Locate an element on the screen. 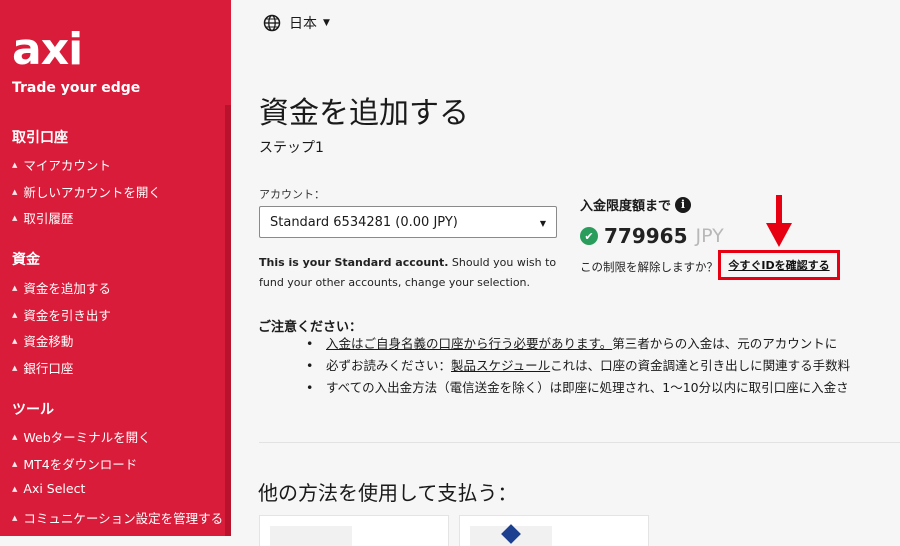 This screenshot has height=546, width=900. deposit-limit-amount: ✔ 779965 JPY is located at coordinates (652, 236).